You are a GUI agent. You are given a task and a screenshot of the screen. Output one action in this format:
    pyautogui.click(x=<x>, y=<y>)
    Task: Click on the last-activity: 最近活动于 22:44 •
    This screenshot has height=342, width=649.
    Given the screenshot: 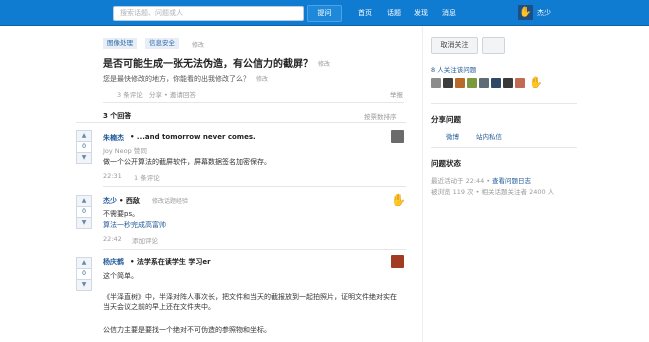 What is the action you would take?
    pyautogui.click(x=461, y=181)
    